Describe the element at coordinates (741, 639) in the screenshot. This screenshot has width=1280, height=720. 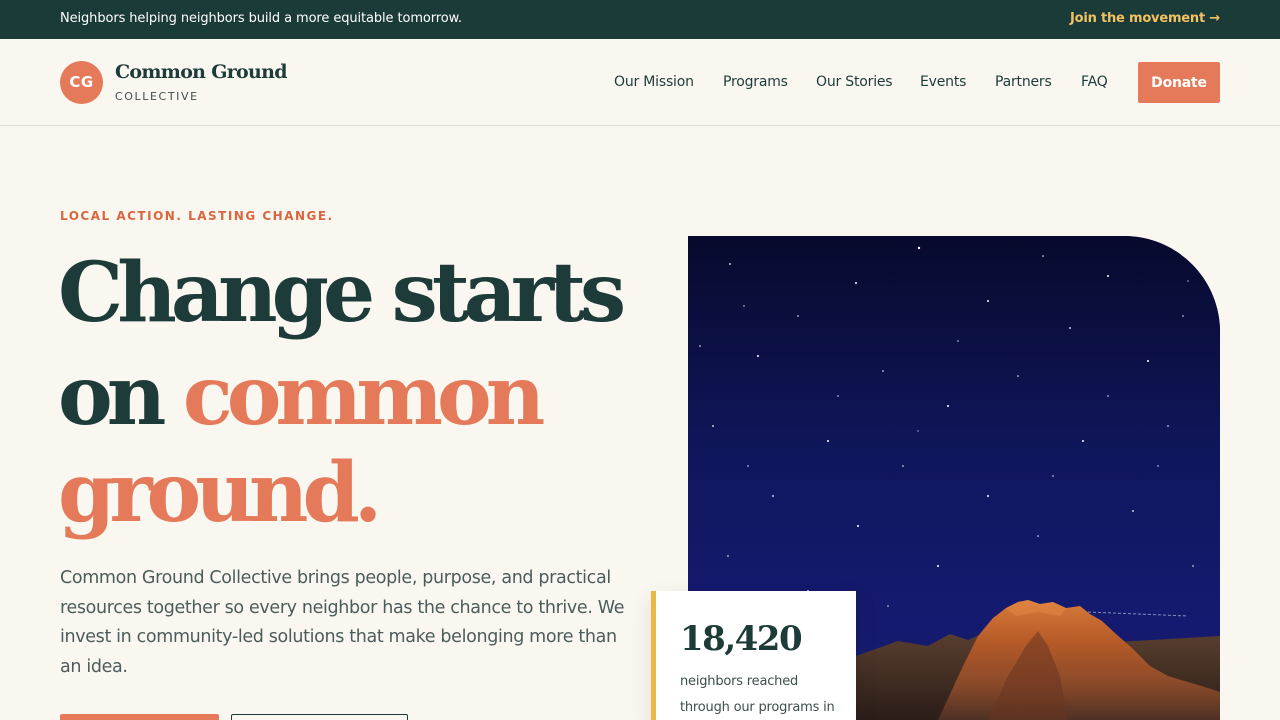
I see `stat-number: 18,420` at that location.